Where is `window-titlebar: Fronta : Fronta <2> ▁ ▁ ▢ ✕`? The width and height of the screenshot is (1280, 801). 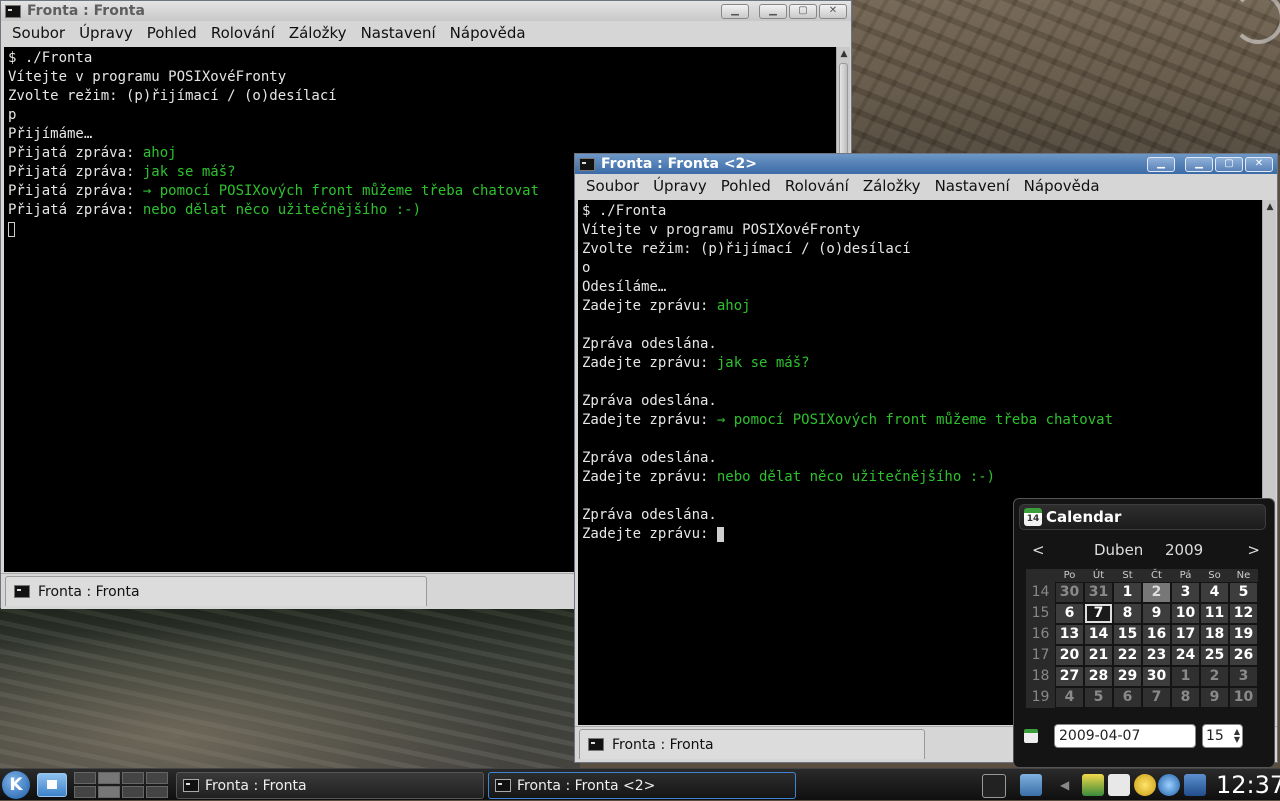 window-titlebar: Fronta : Fronta <2> ▁ ▁ ▢ ✕ is located at coordinates (926, 164).